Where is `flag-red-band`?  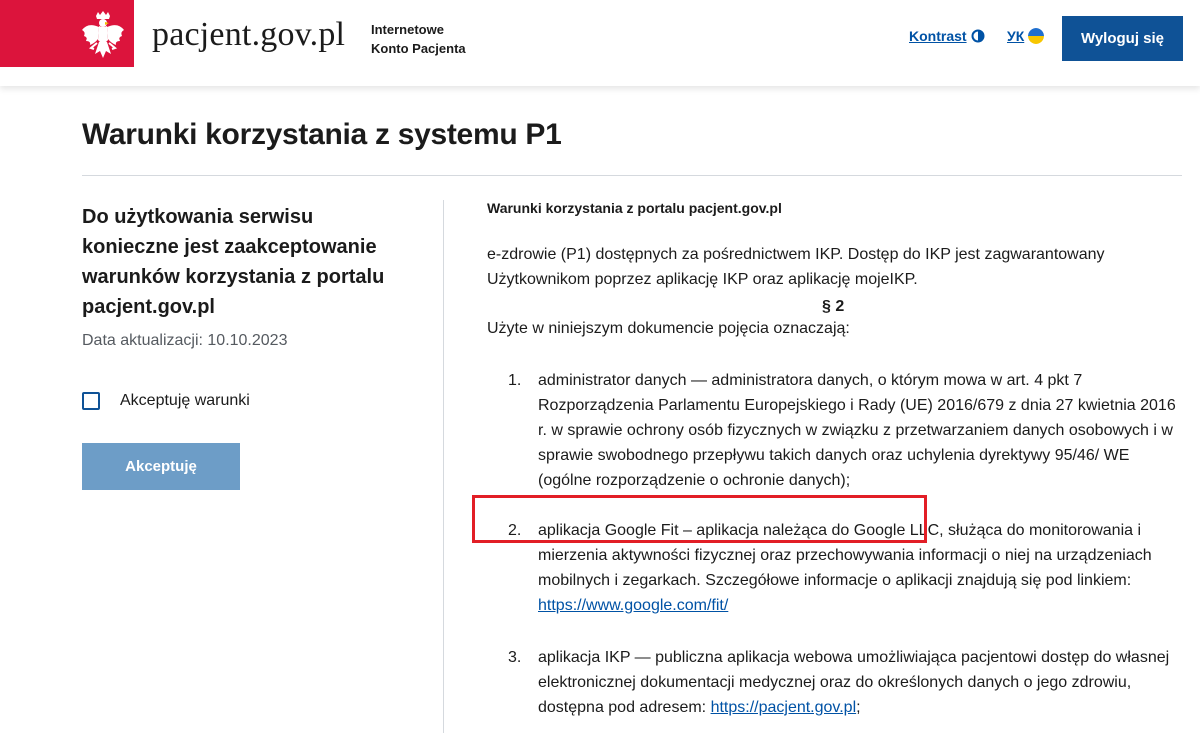
flag-red-band is located at coordinates (67, 33).